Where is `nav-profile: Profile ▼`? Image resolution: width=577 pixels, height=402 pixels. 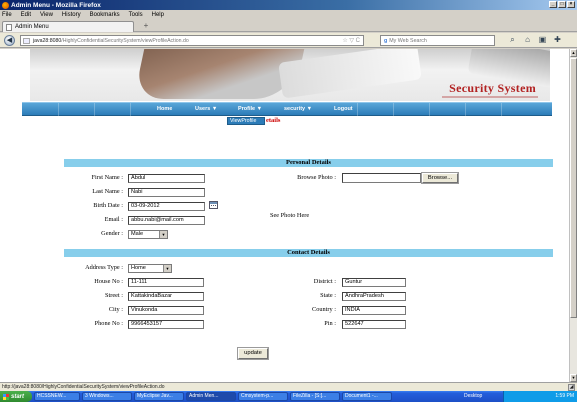
nav-profile: Profile ▼ is located at coordinates (250, 109).